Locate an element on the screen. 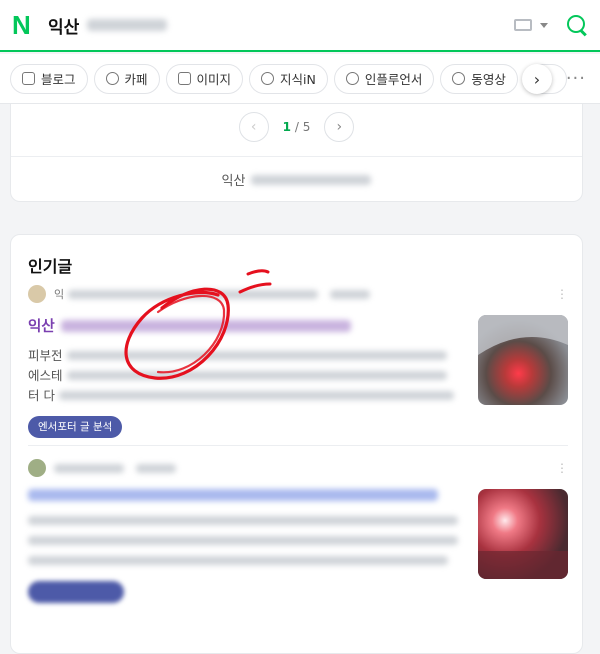 The height and width of the screenshot is (654, 600). total-pages: / 5 is located at coordinates (302, 127).